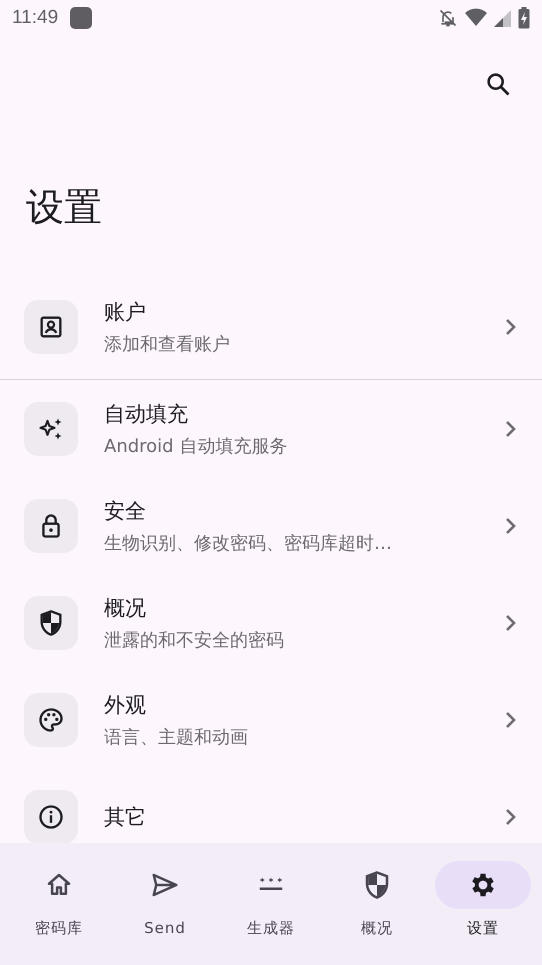 This screenshot has width=542, height=965. I want to click on nav-tab: Send, so click(165, 899).